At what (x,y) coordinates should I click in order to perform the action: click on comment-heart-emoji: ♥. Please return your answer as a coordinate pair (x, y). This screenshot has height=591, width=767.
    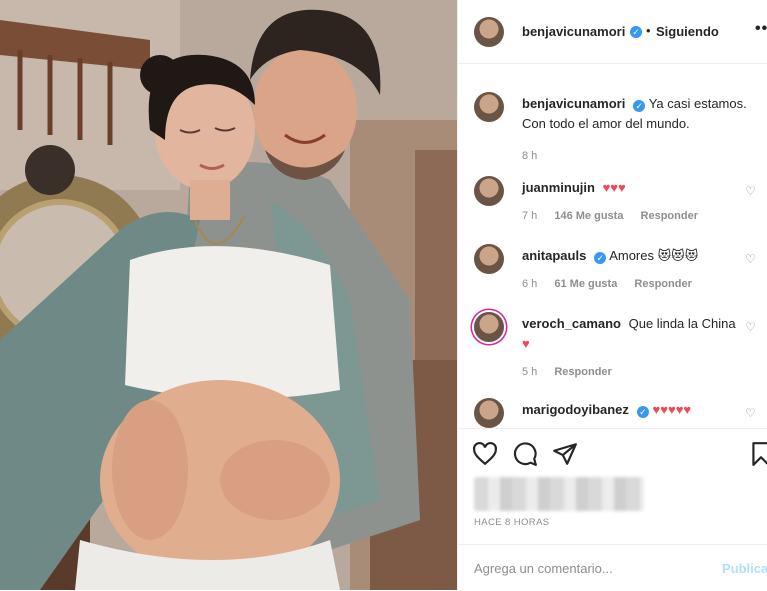
    Looking at the image, I should click on (526, 343).